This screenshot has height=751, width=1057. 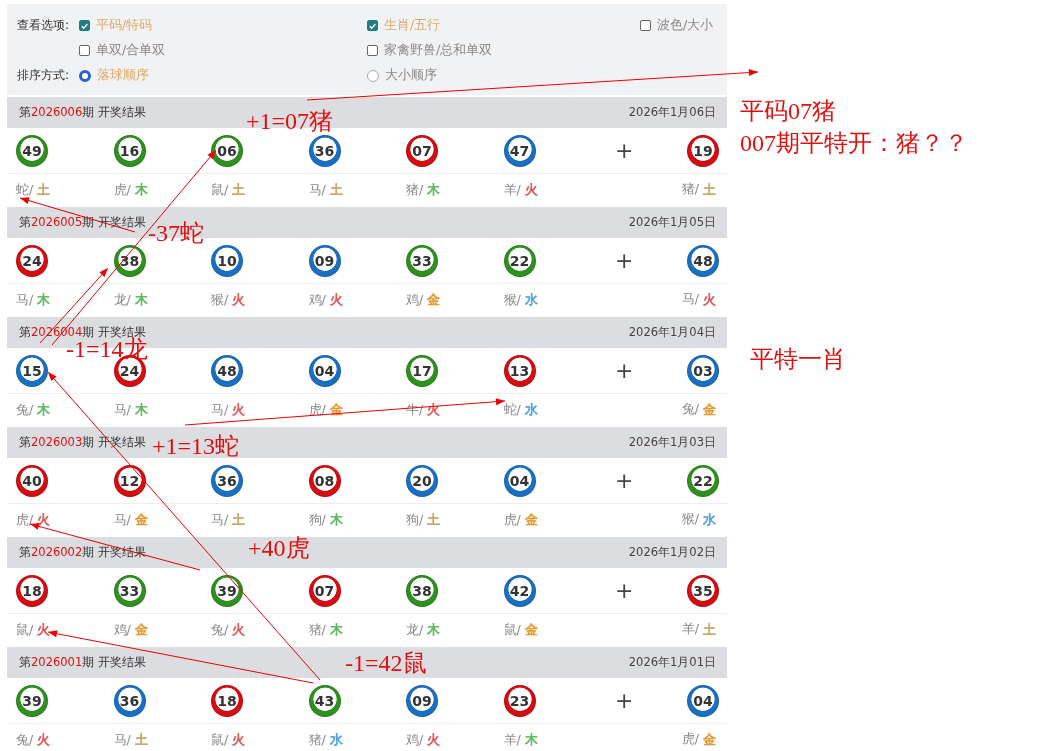 I want to click on radio-label: 大小顺序, so click(x=411, y=75).